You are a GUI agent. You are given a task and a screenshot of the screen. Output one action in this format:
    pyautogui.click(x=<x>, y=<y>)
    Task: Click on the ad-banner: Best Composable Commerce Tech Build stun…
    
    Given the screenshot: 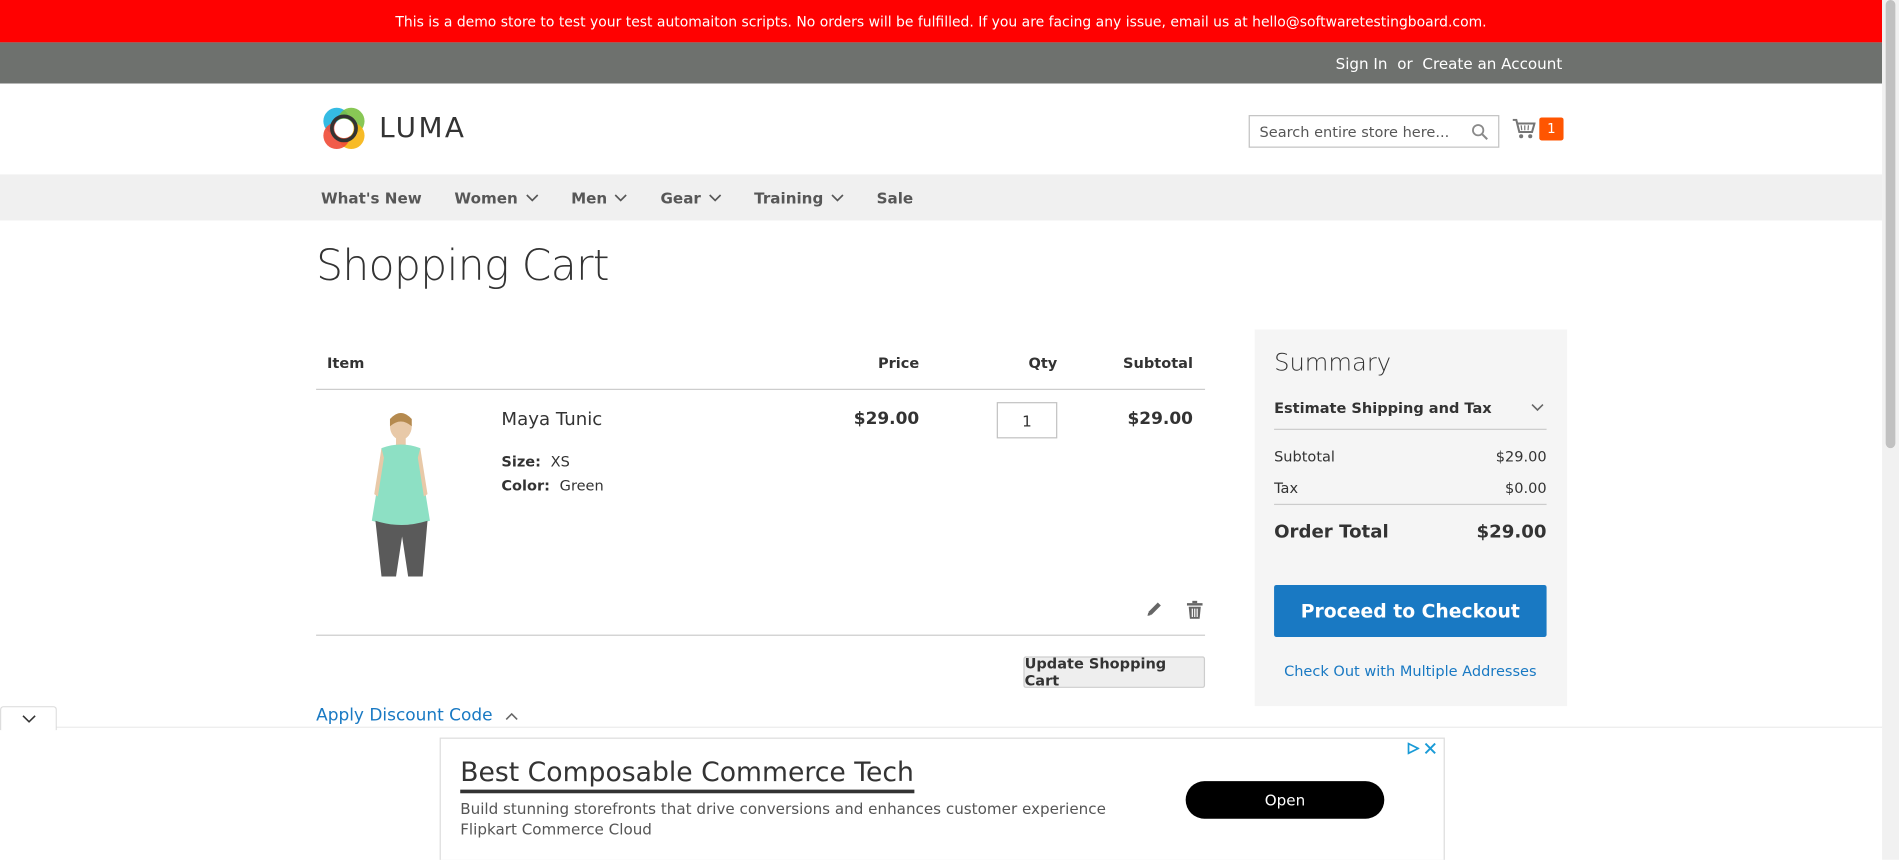 What is the action you would take?
    pyautogui.click(x=942, y=798)
    